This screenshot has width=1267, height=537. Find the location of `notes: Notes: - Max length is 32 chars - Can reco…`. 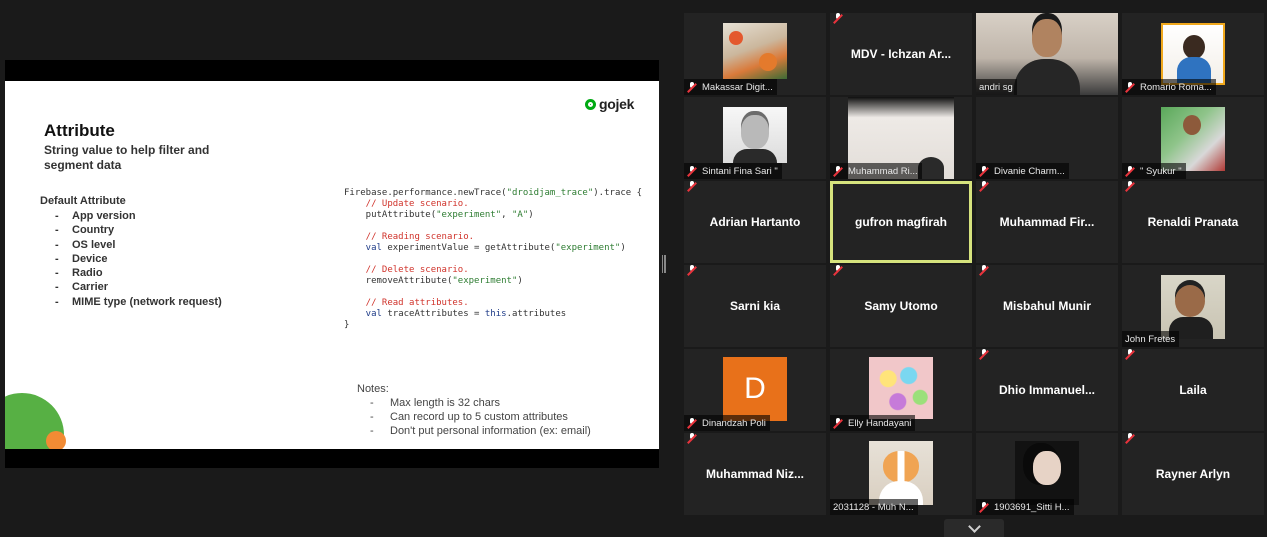

notes: Notes: - Max length is 32 chars - Can reco… is located at coordinates (474, 410).